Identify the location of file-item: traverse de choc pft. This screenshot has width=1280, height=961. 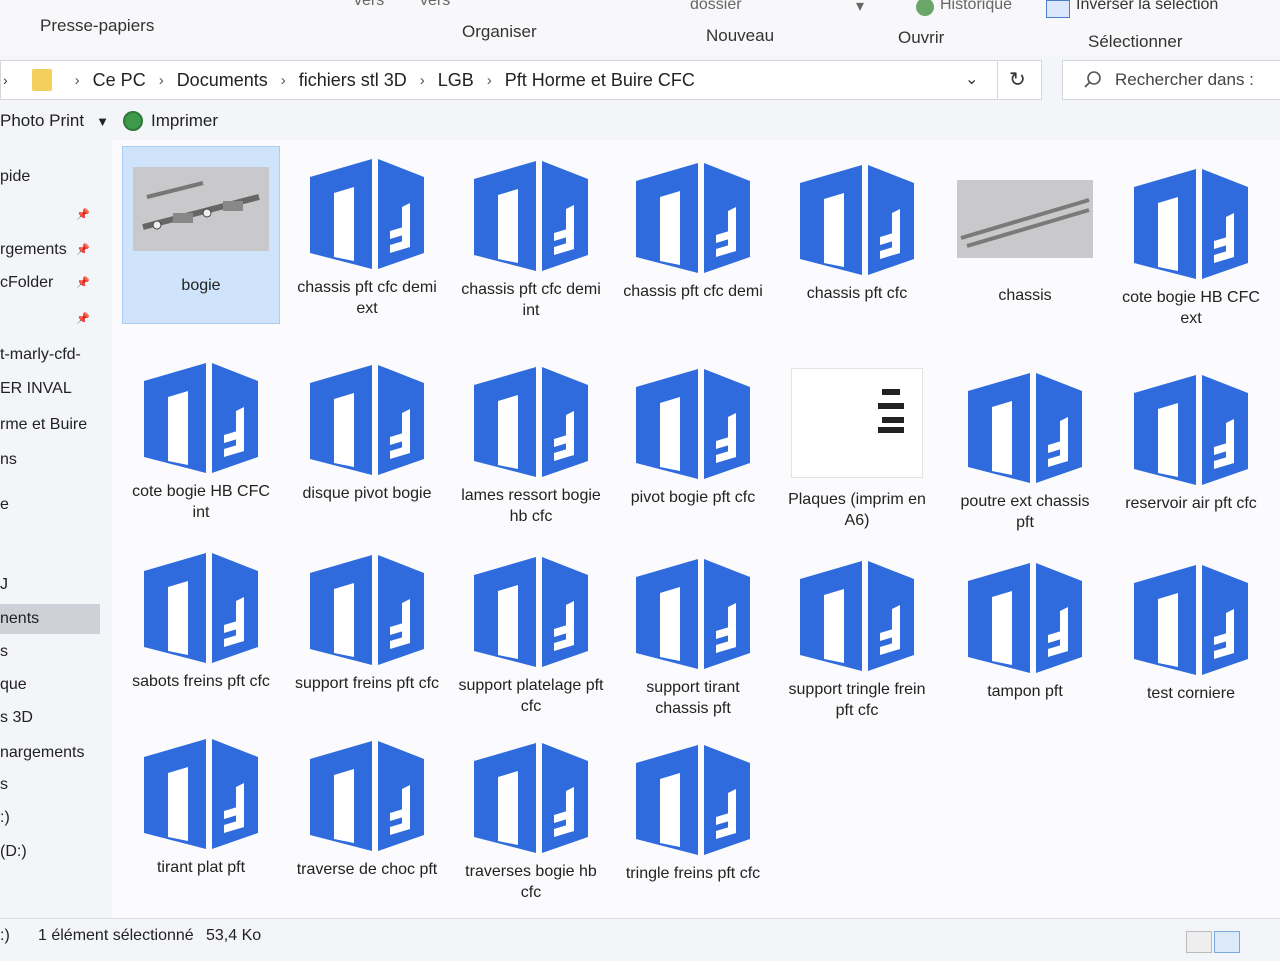
(367, 819).